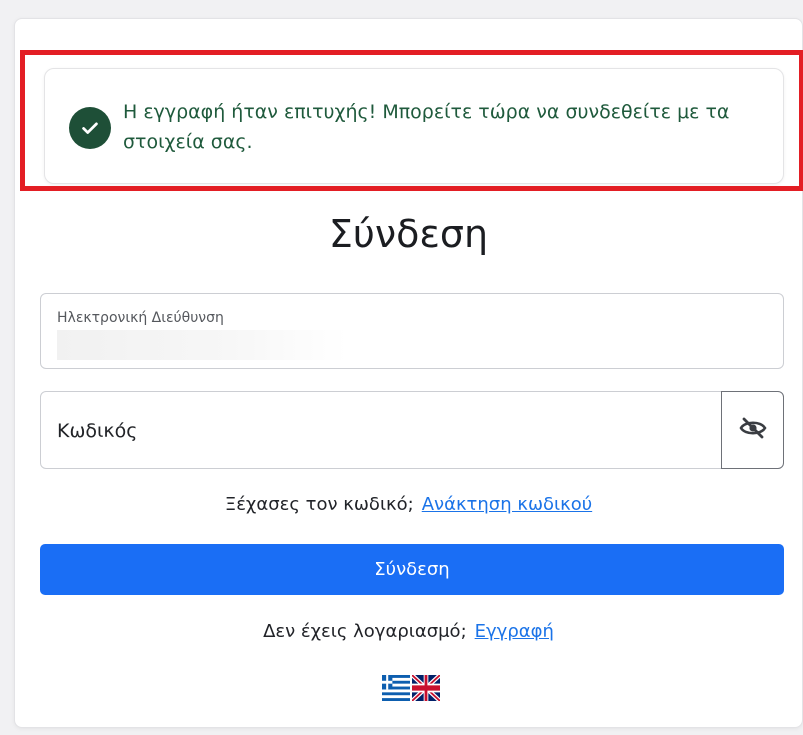 This screenshot has width=803, height=735. Describe the element at coordinates (396, 688) in the screenshot. I see `greek-flag-icon` at that location.